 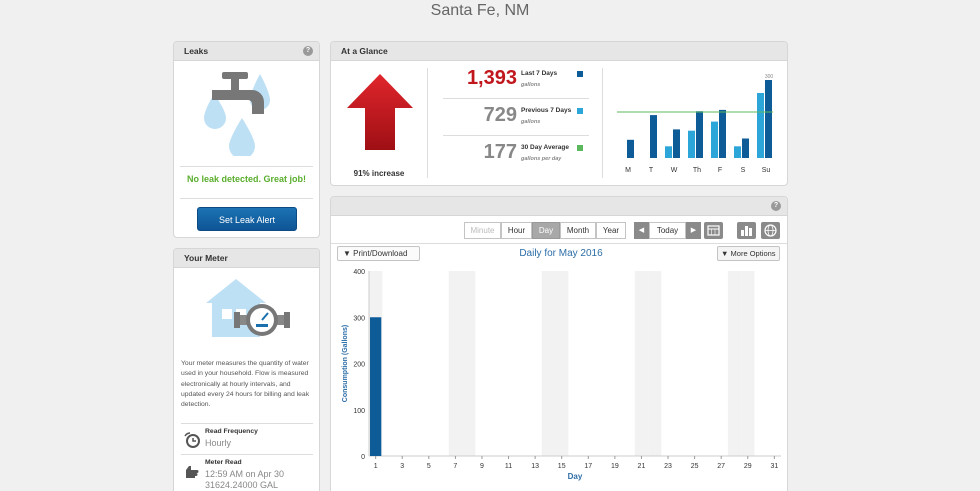 I want to click on more-options-button: ▼ More Options, so click(x=748, y=253).